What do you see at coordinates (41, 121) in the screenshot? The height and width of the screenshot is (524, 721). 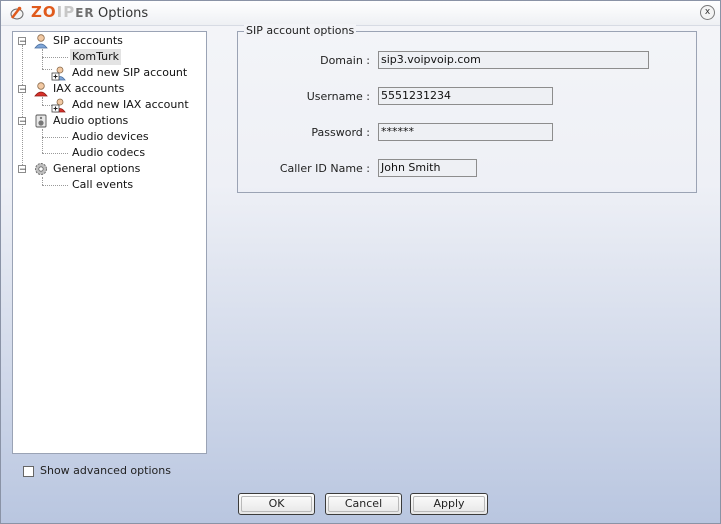 I see `speaker-icon` at bounding box center [41, 121].